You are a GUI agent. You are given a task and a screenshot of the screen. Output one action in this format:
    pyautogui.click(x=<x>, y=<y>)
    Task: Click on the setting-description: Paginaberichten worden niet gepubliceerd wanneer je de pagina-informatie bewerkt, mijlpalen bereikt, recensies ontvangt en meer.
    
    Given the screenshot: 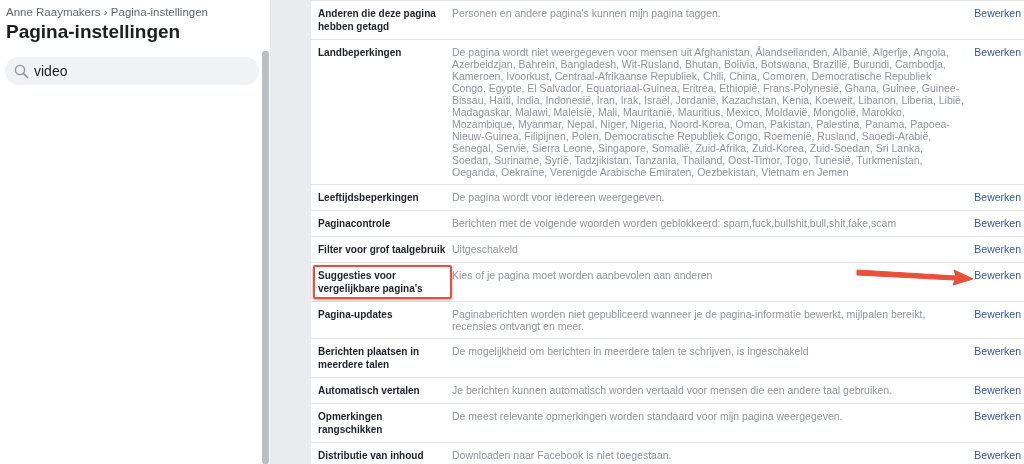 What is the action you would take?
    pyautogui.click(x=689, y=320)
    